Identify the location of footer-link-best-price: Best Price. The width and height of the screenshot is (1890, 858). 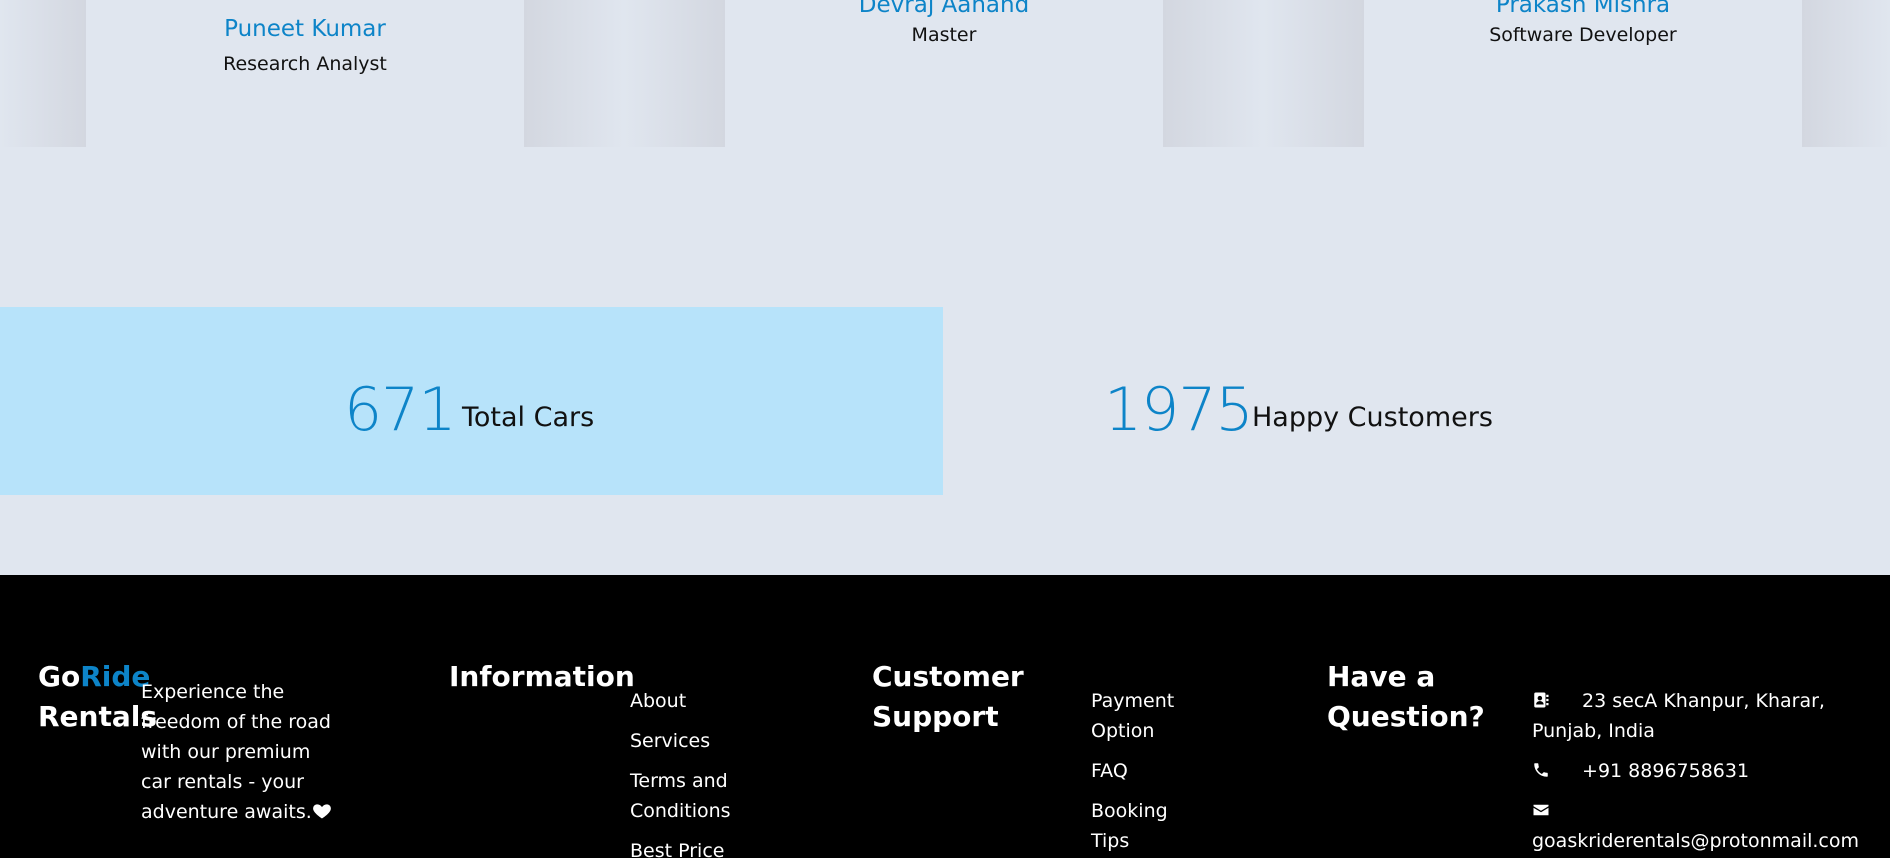
(695, 847).